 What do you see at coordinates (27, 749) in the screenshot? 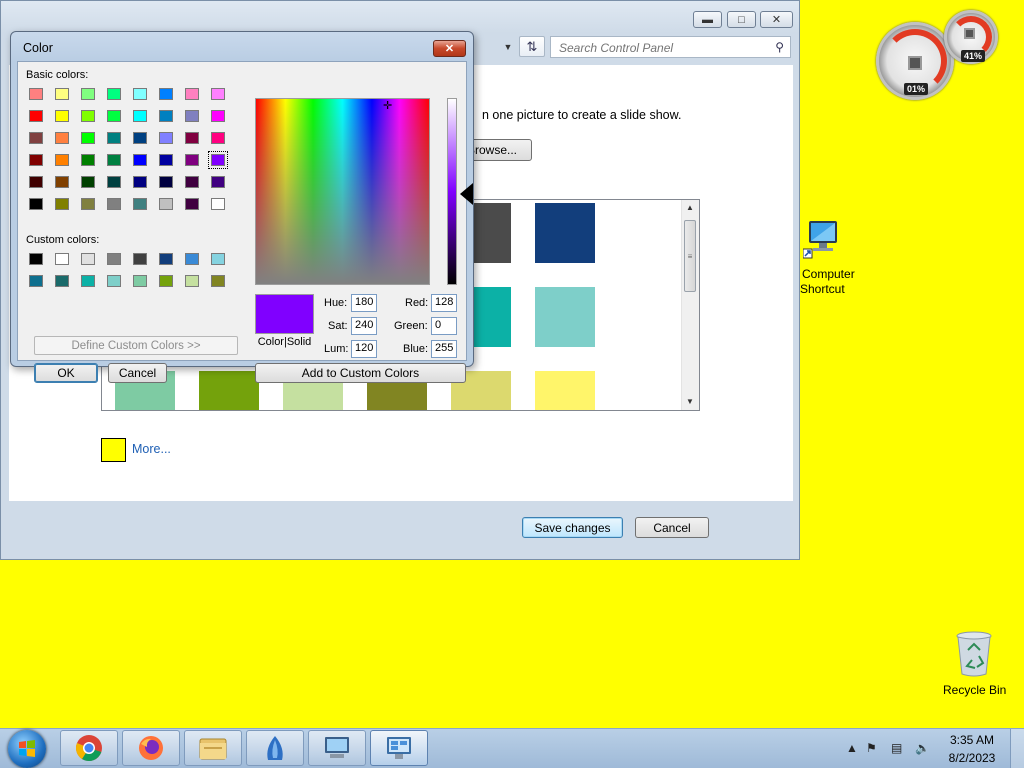
I see `start-button` at bounding box center [27, 749].